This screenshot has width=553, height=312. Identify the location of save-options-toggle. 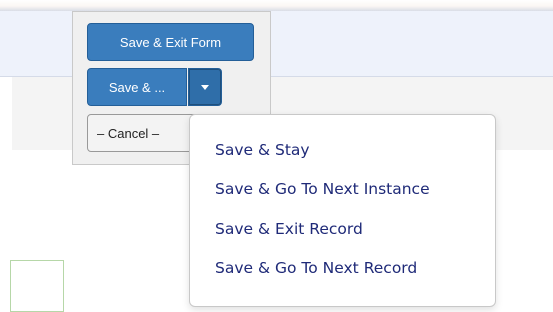
(205, 87).